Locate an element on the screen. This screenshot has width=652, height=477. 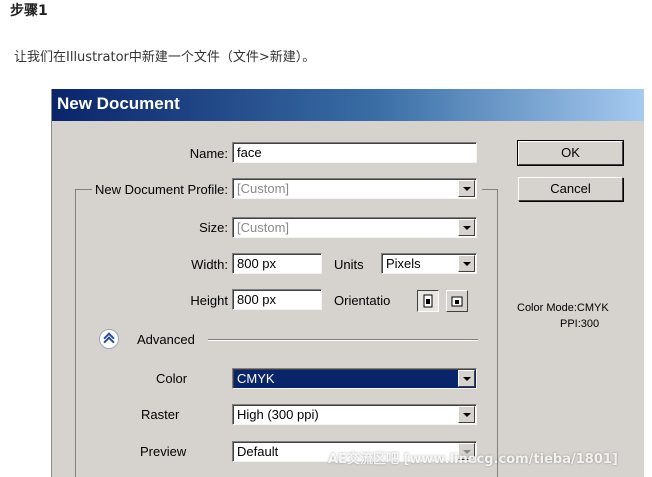
height-label: Height is located at coordinates (209, 300).